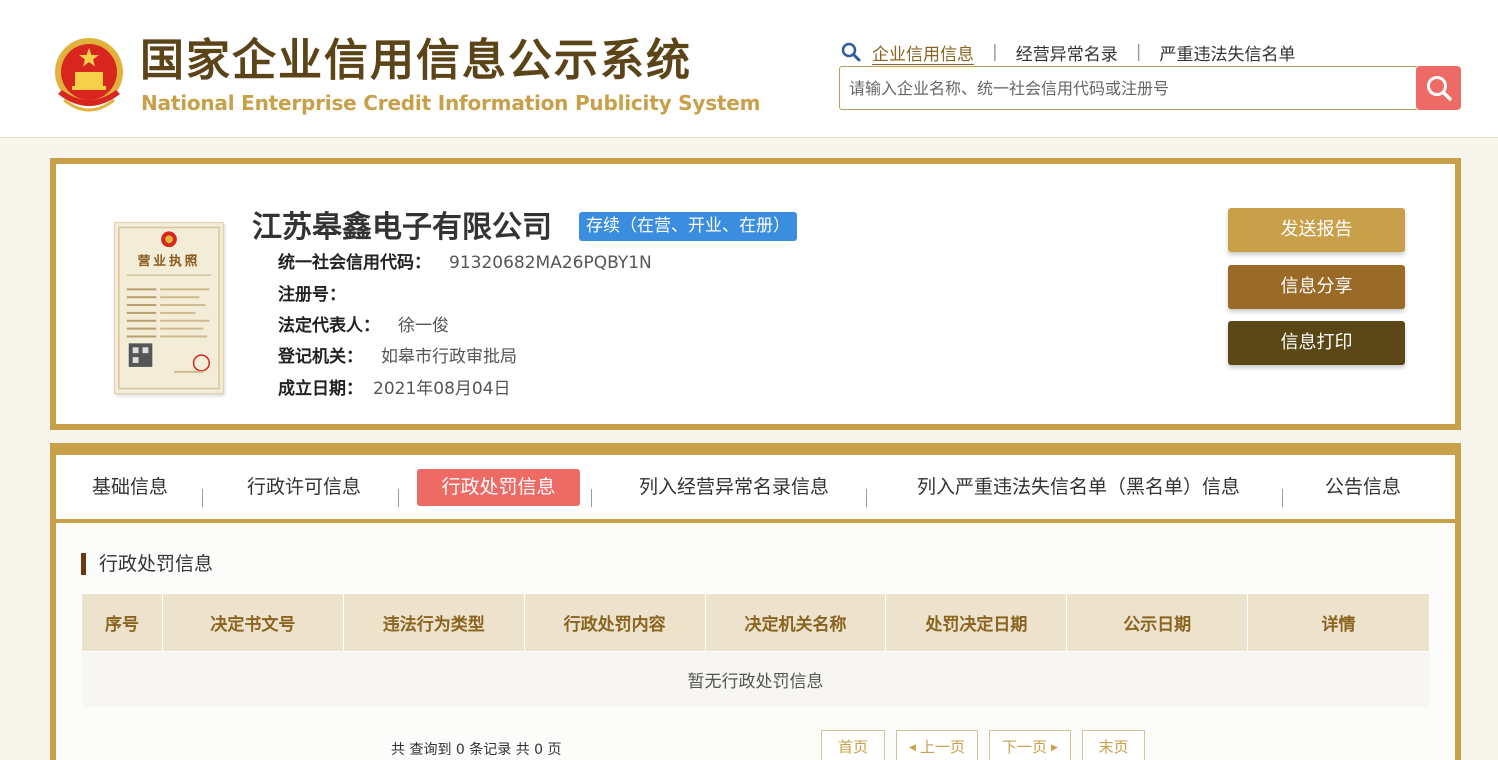 Image resolution: width=1498 pixels, height=760 pixels. I want to click on license-title: 营业执照, so click(169, 261).